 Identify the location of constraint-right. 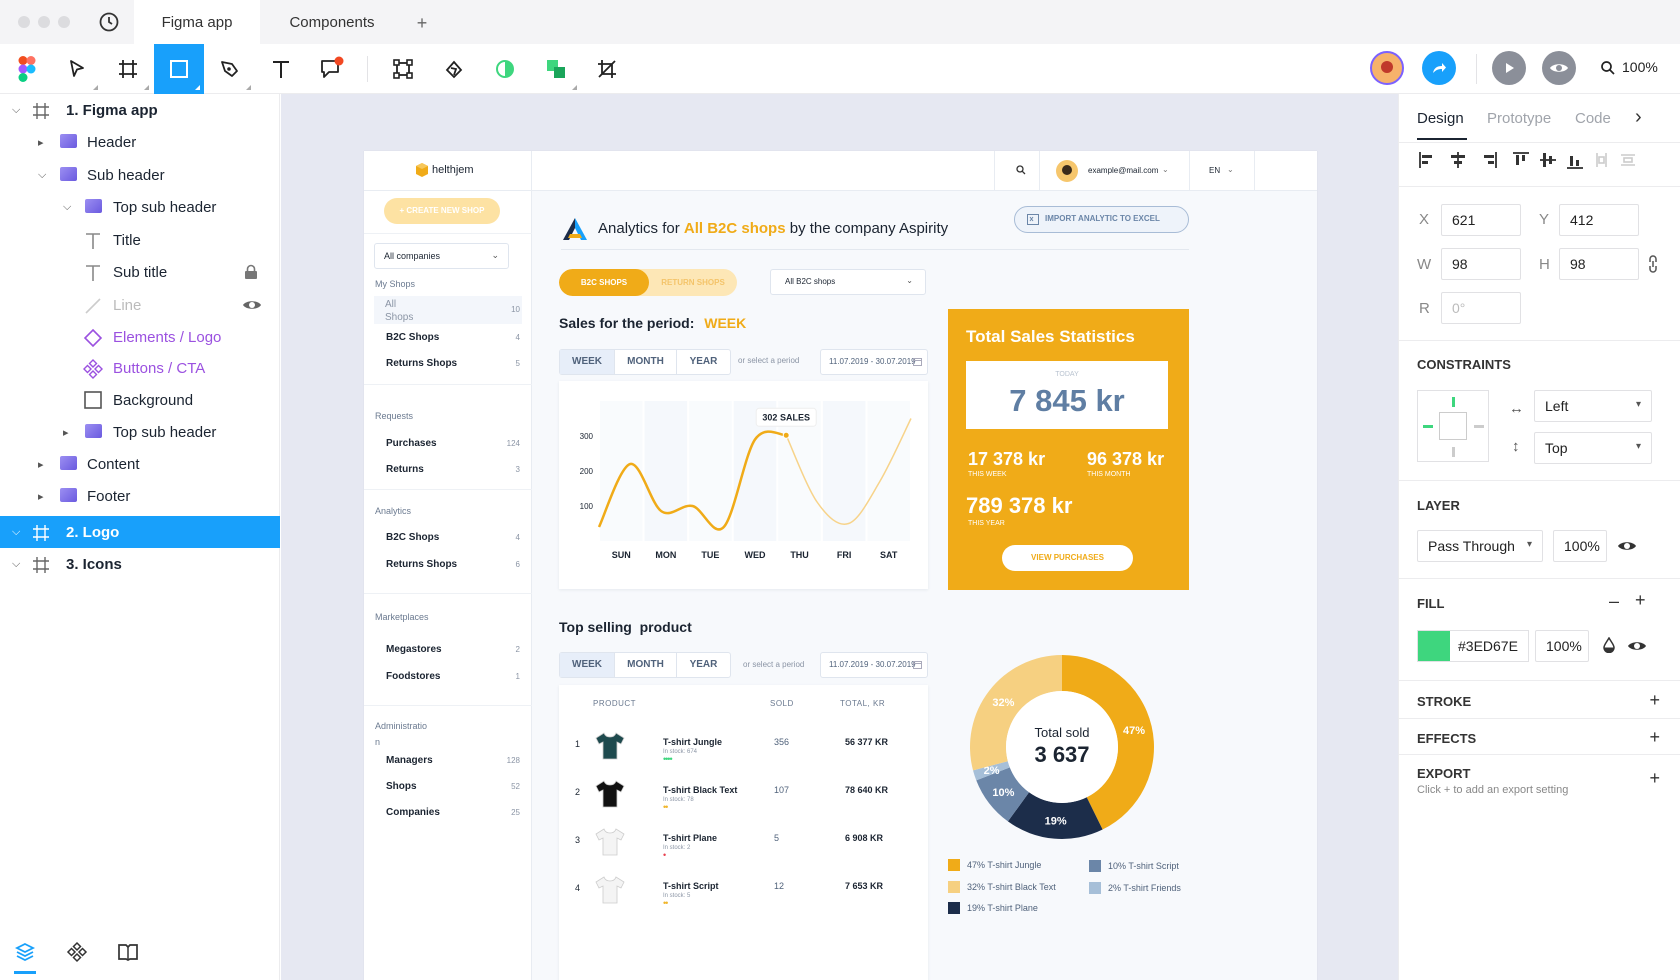
(1479, 426).